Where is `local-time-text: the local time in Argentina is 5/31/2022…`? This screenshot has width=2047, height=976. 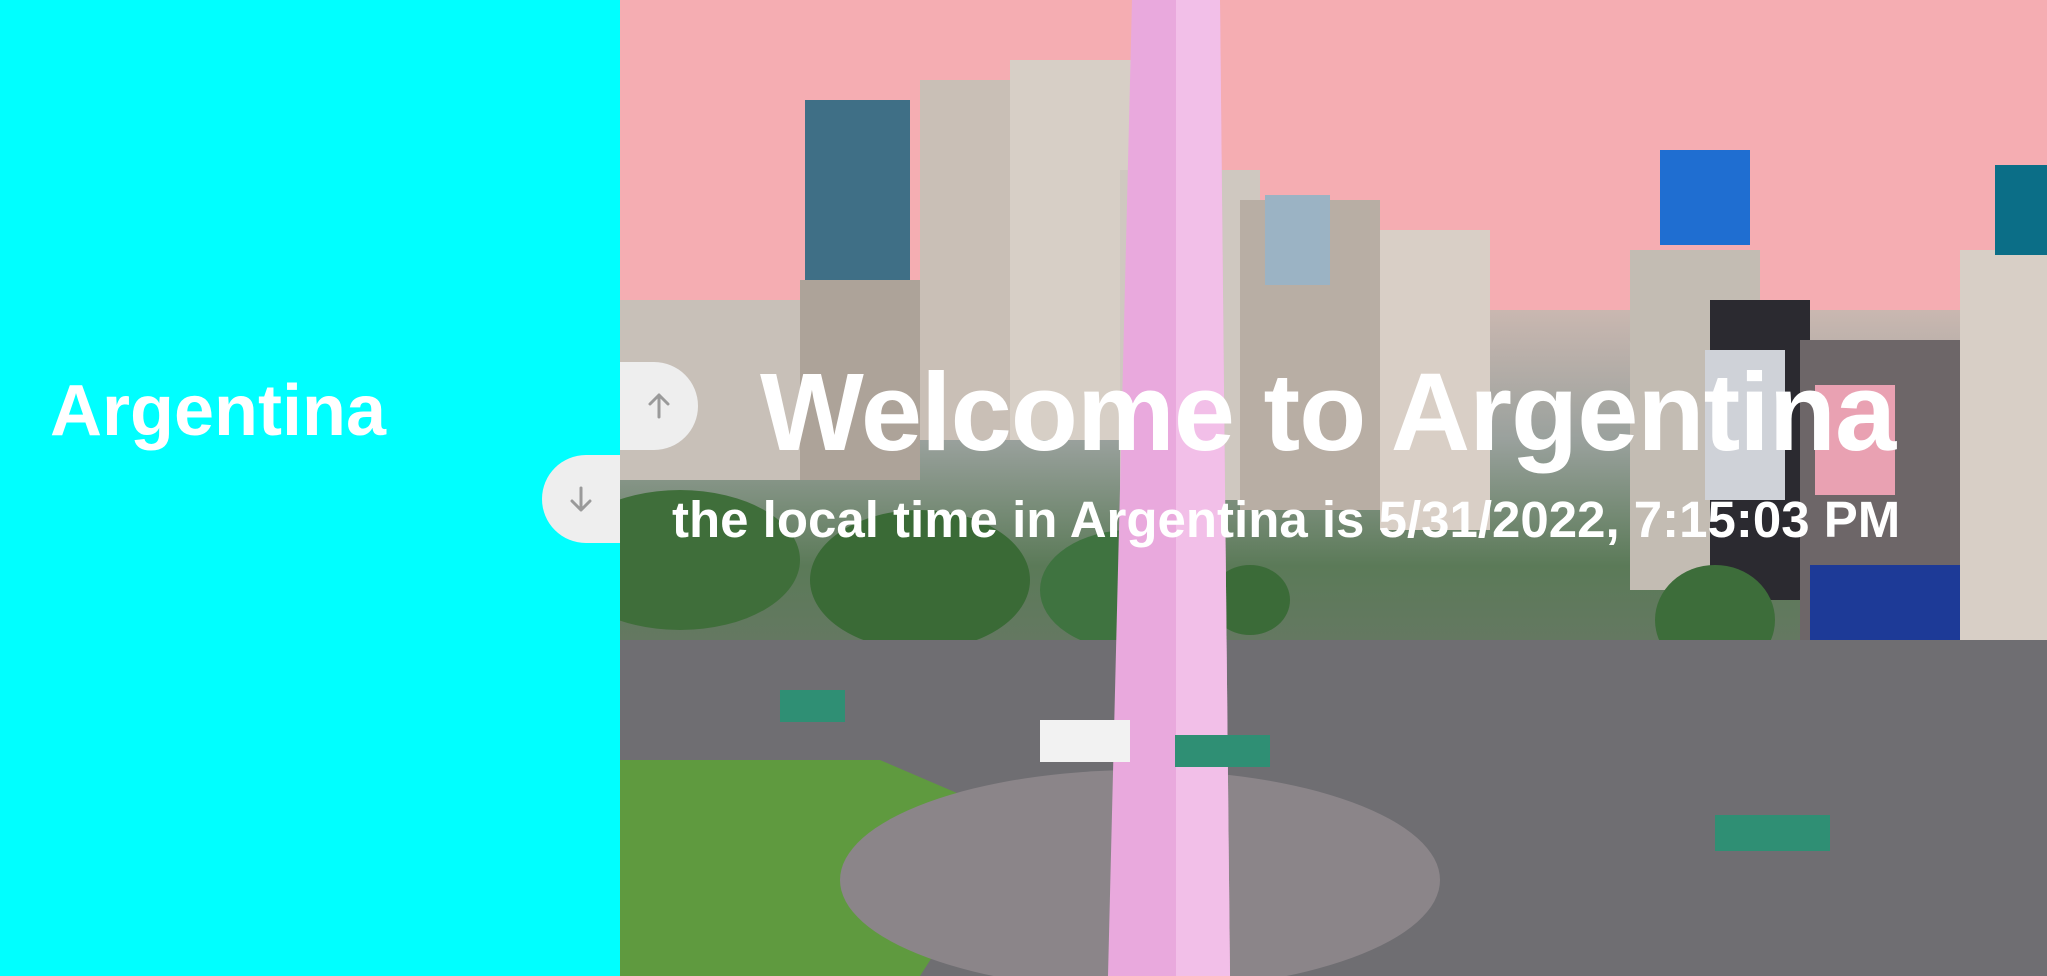 local-time-text: the local time in Argentina is 5/31/2022… is located at coordinates (1286, 519).